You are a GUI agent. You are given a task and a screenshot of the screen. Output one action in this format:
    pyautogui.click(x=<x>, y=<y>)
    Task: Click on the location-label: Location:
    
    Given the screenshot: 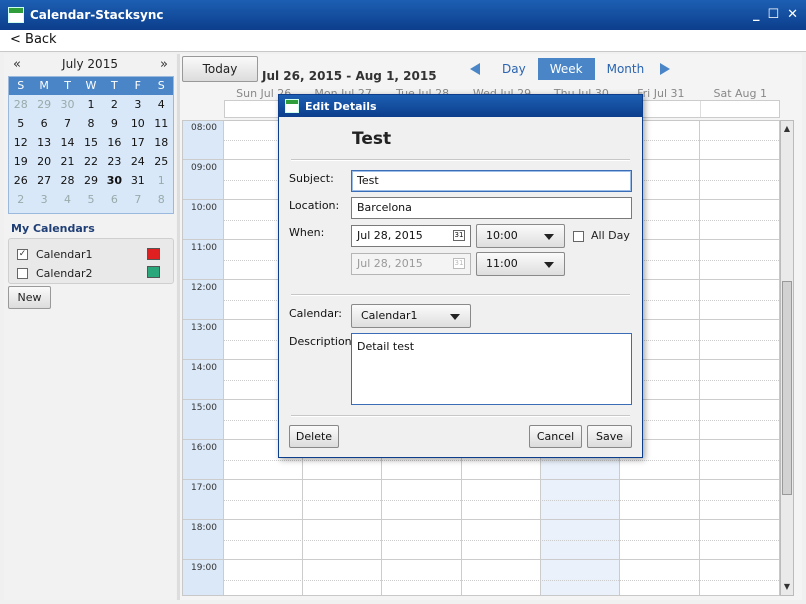 What is the action you would take?
    pyautogui.click(x=314, y=205)
    